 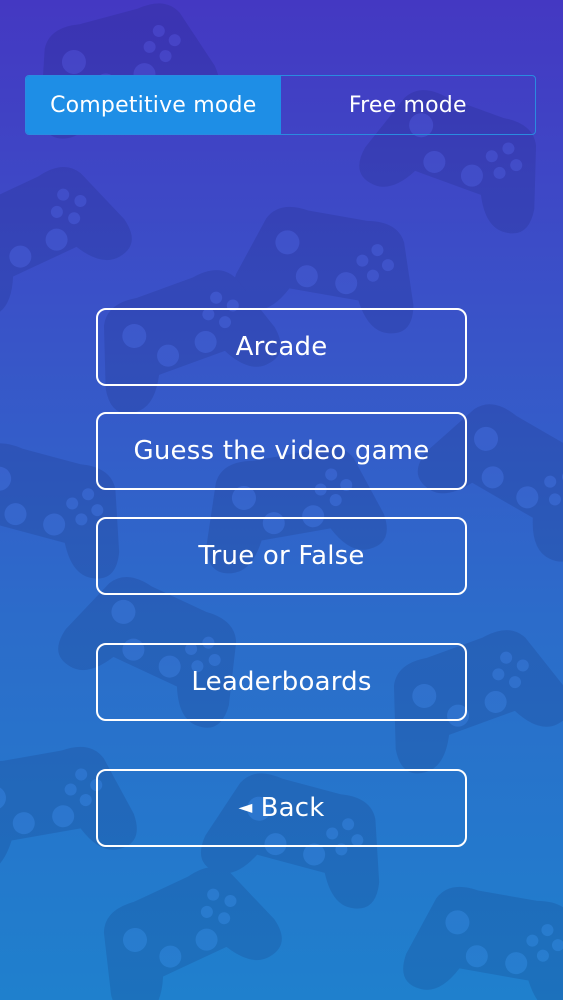 I want to click on guess-the-video-game-button: Guess the video game, so click(x=281, y=451).